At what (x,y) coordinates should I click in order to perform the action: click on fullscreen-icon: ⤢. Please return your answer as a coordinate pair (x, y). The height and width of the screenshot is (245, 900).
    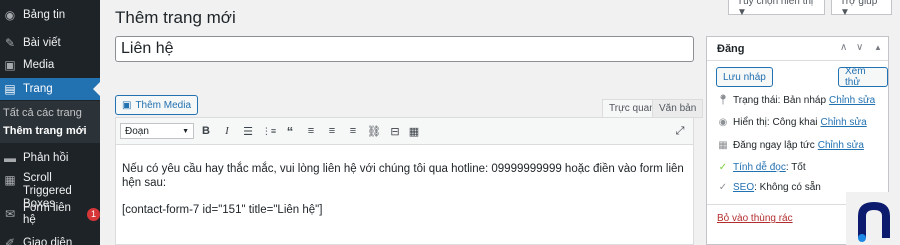
    Looking at the image, I should click on (680, 131).